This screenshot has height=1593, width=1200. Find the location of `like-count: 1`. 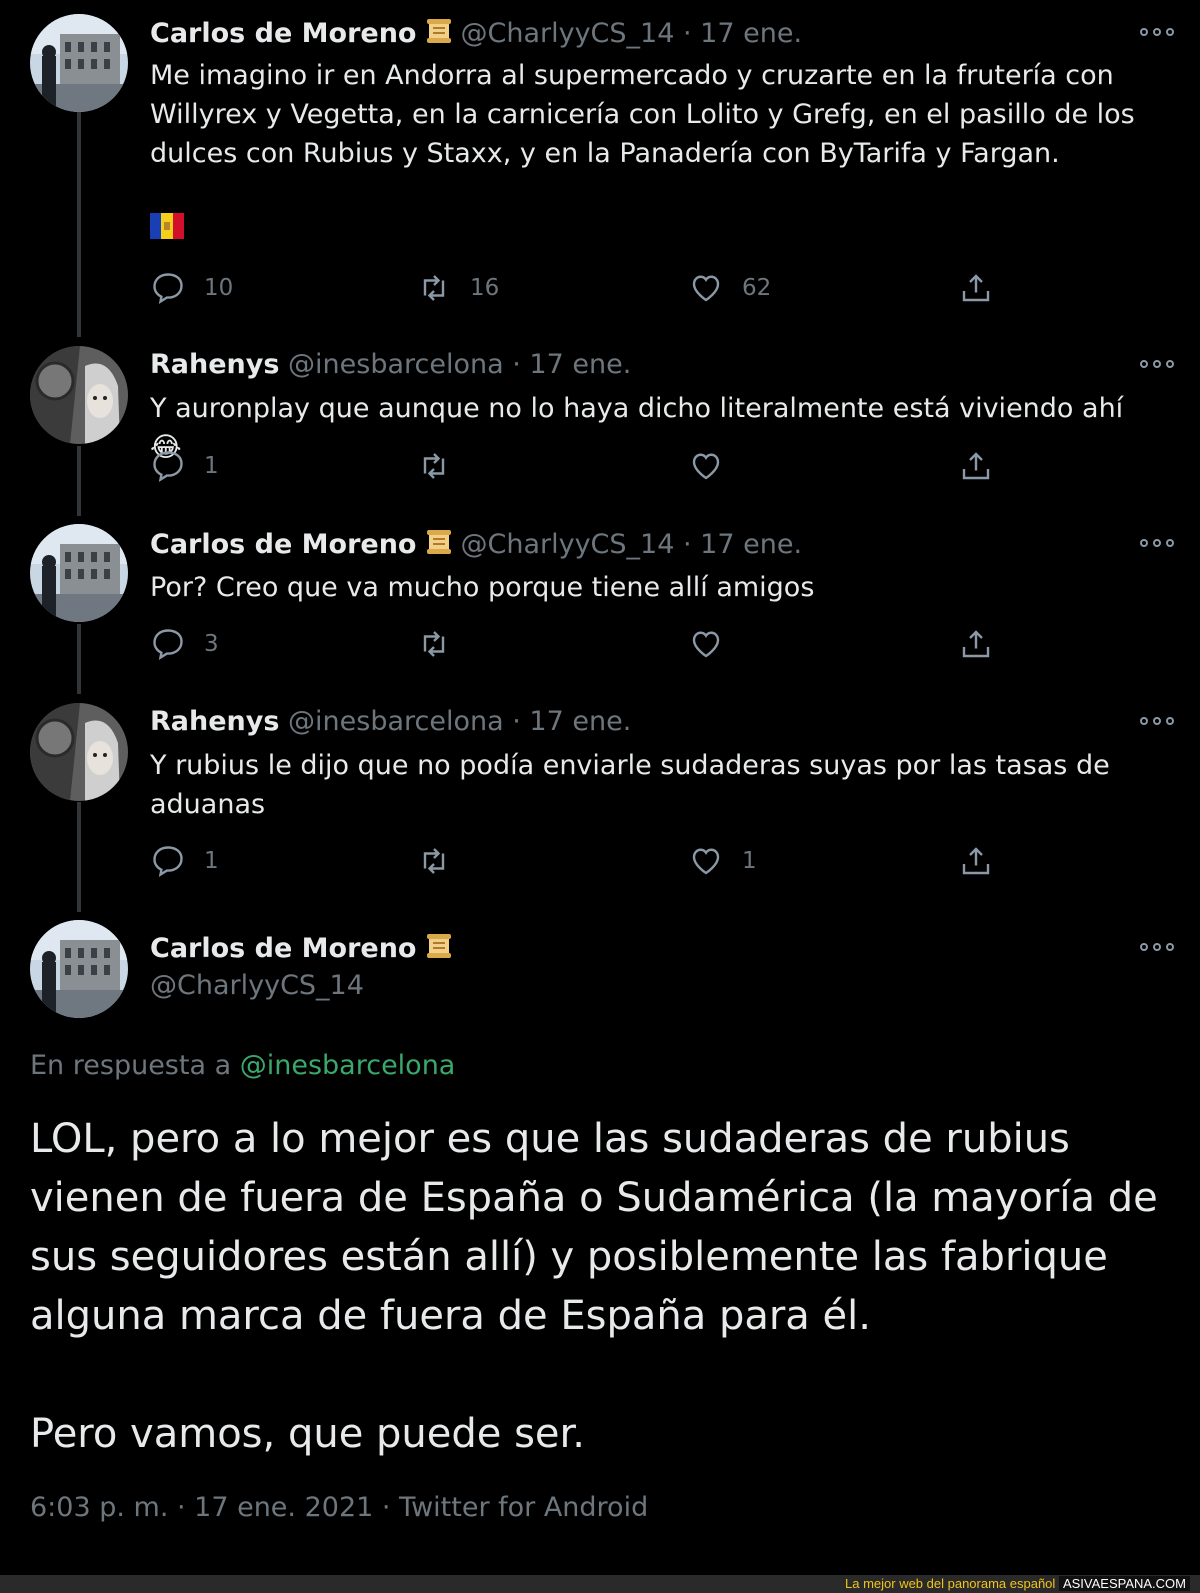

like-count: 1 is located at coordinates (749, 861).